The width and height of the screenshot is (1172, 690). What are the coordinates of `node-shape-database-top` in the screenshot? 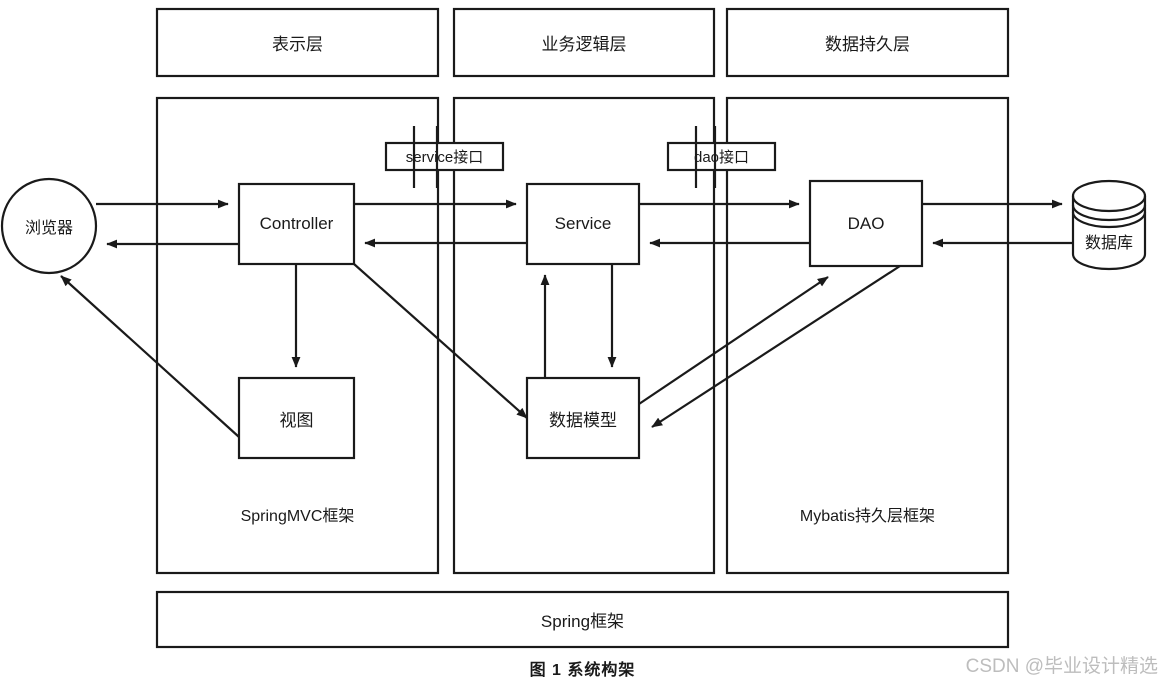 It's located at (1109, 196).